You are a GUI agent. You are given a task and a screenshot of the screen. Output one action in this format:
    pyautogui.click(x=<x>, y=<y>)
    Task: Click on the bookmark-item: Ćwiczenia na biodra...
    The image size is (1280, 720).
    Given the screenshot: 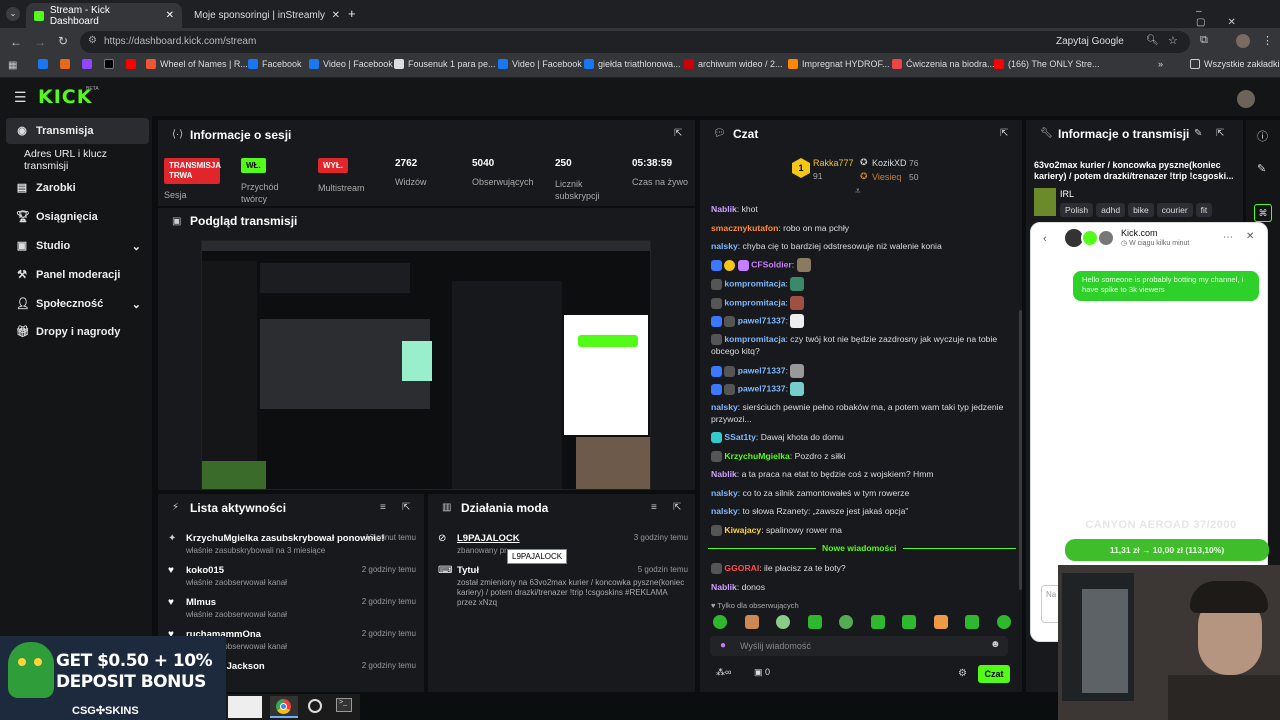 What is the action you would take?
    pyautogui.click(x=943, y=64)
    